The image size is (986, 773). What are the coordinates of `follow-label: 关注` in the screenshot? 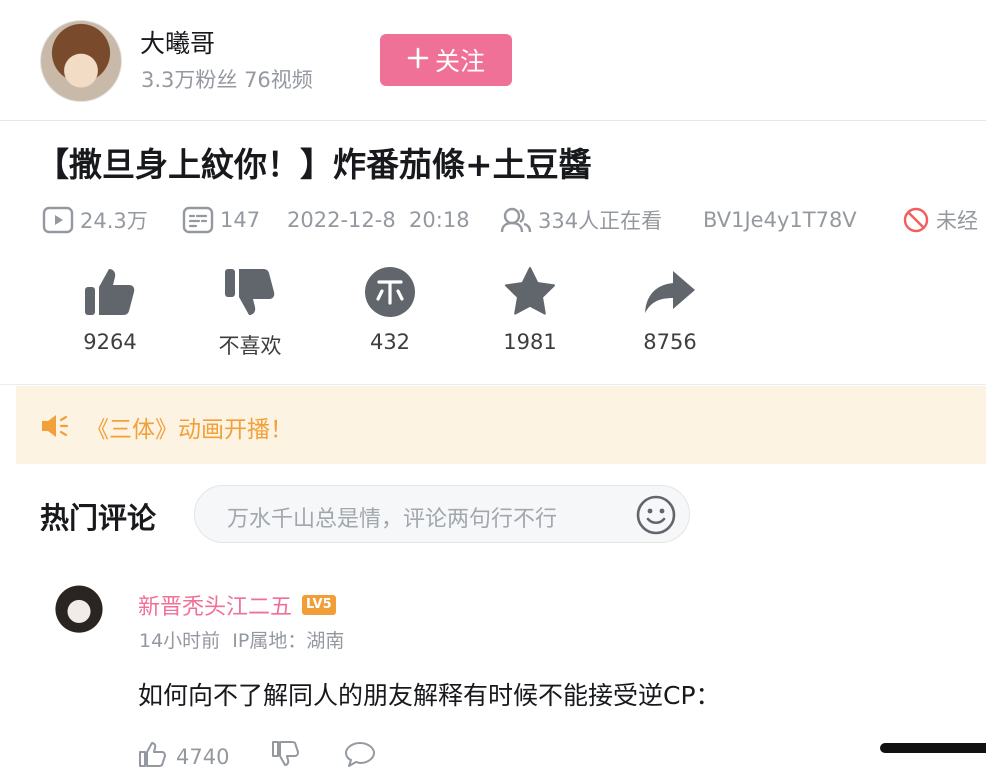 It's located at (459, 61).